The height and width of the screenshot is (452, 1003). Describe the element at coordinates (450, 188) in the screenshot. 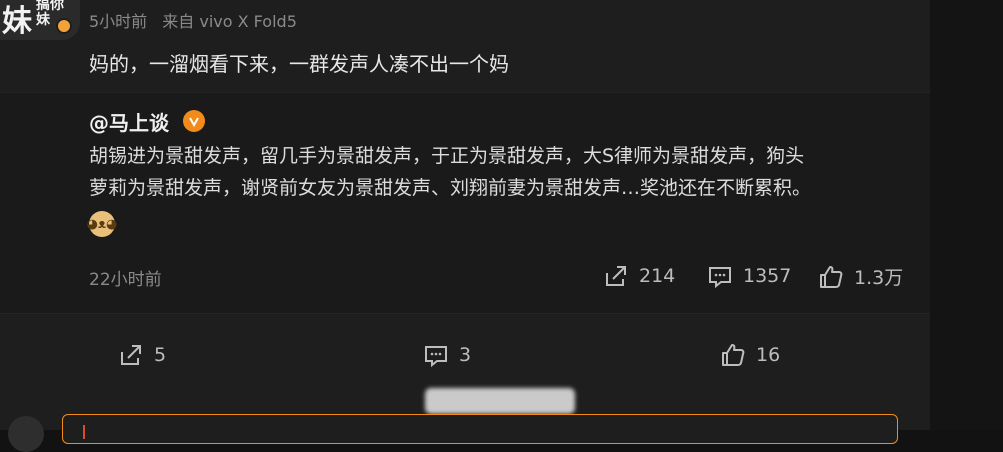

I see `repost-text-line2: 萝莉为景甜发声，谢贤前女友为景甜发声、刘翔前妻为景甜发声…奖池还在不断累积。` at that location.